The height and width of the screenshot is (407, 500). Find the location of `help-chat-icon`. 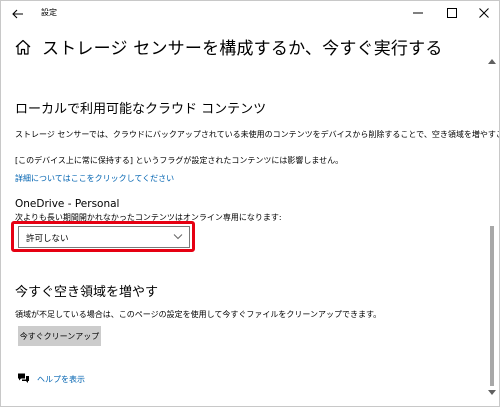

help-chat-icon is located at coordinates (23, 378).